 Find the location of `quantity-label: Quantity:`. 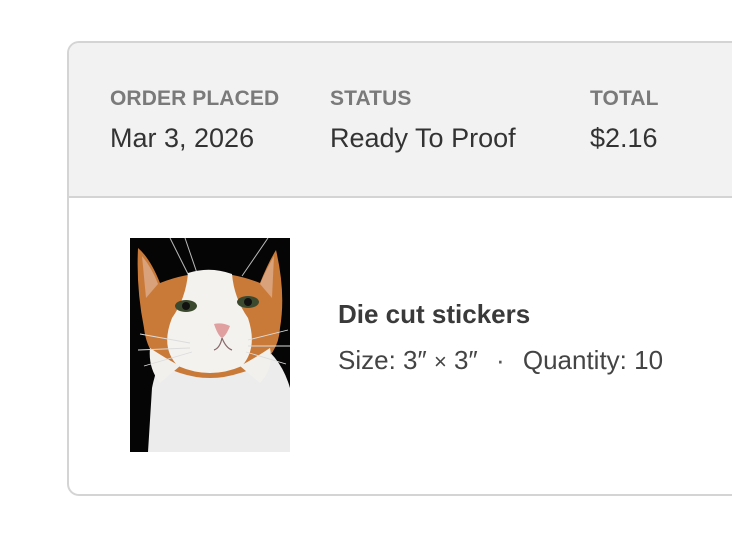

quantity-label: Quantity: is located at coordinates (574, 360).